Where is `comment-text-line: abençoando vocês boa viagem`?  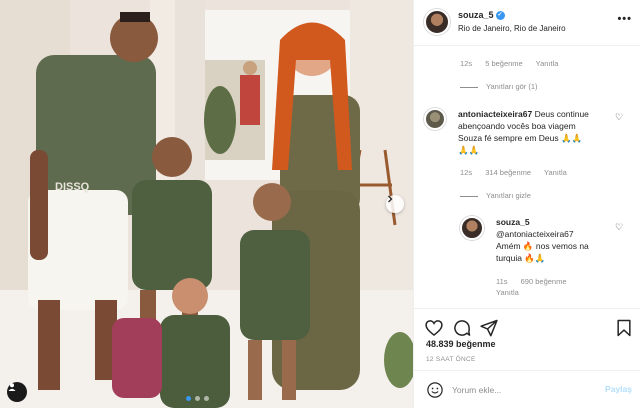 comment-text-line: abençoando vocês boa viagem is located at coordinates (517, 126).